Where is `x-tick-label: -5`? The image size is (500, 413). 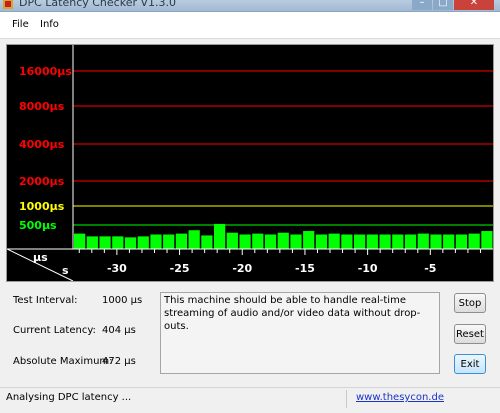
x-tick-label: -5 is located at coordinates (430, 268).